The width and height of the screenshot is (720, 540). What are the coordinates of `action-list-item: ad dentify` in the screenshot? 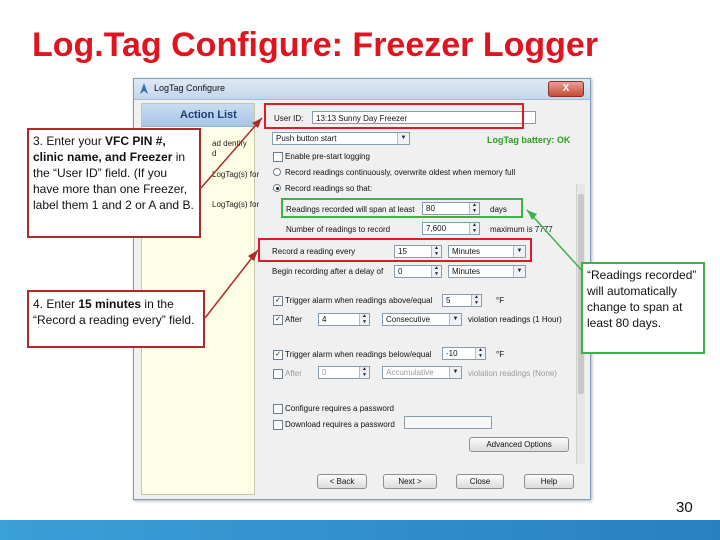 It's located at (229, 143).